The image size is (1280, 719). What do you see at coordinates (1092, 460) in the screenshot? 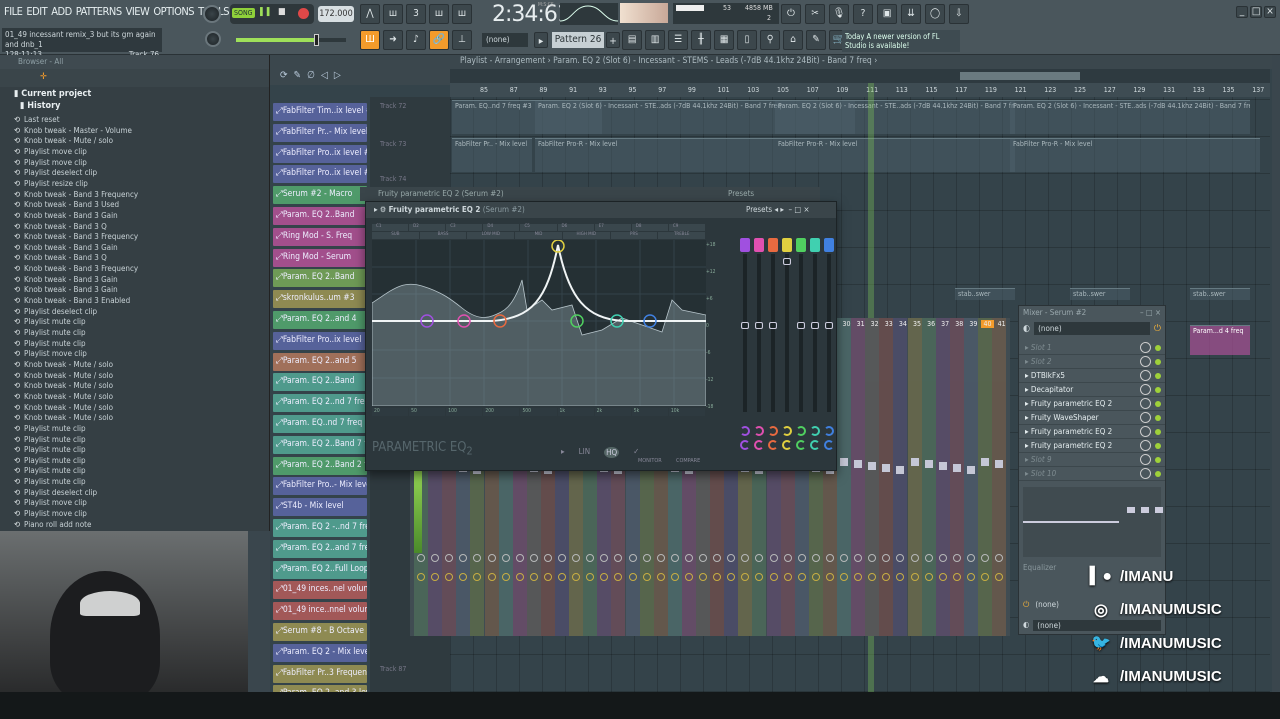
I see `insert-slot: ▸ Slot 9` at bounding box center [1092, 460].